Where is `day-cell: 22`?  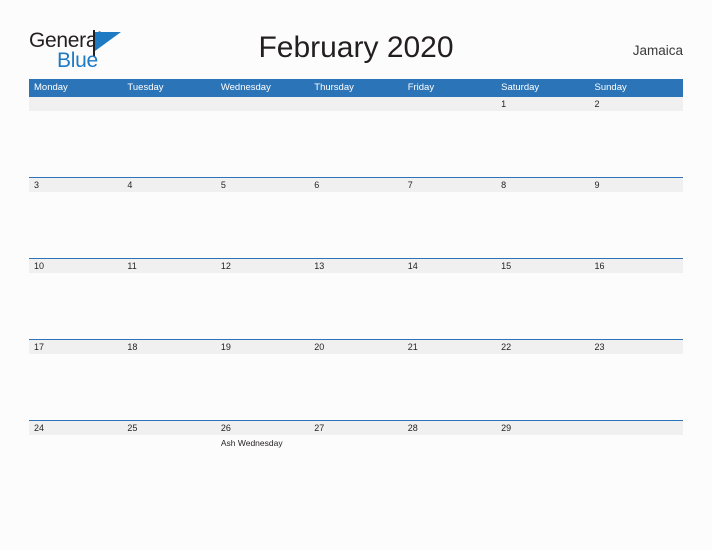
day-cell: 22 is located at coordinates (542, 380).